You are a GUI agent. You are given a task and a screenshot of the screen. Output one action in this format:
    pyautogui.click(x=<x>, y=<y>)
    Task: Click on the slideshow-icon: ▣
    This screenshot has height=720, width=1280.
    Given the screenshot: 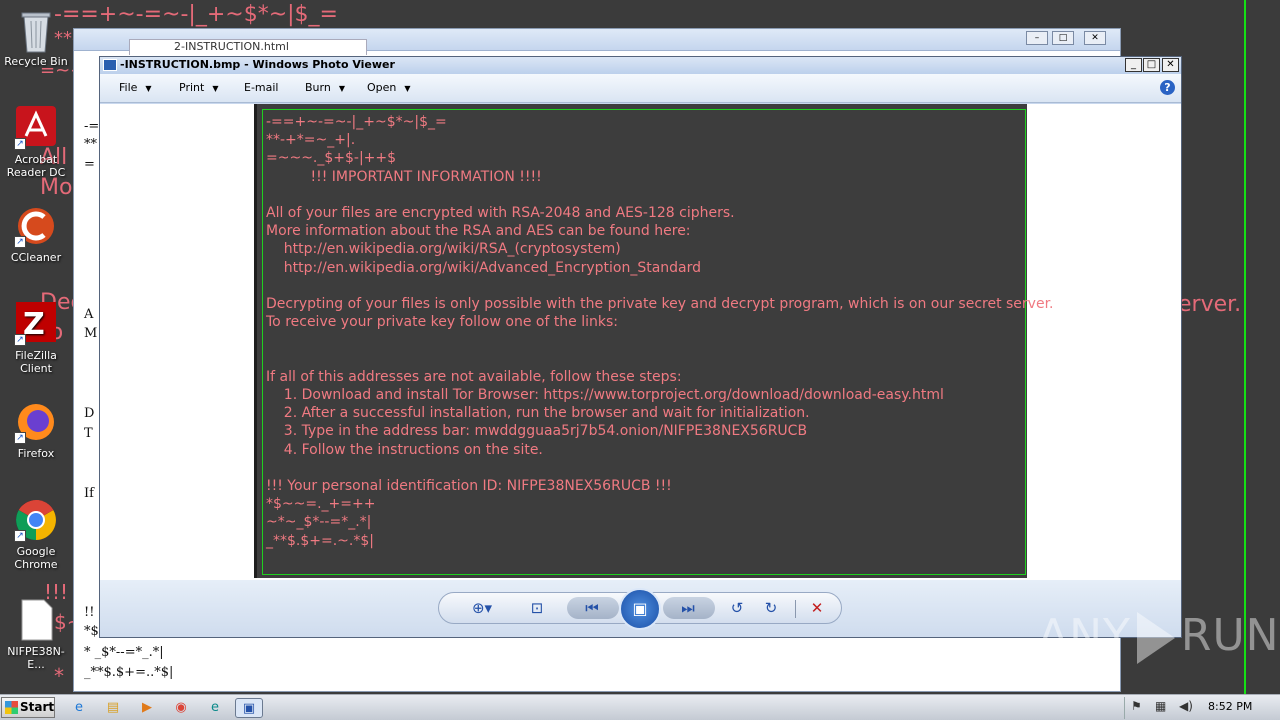 What is the action you would take?
    pyautogui.click(x=640, y=609)
    